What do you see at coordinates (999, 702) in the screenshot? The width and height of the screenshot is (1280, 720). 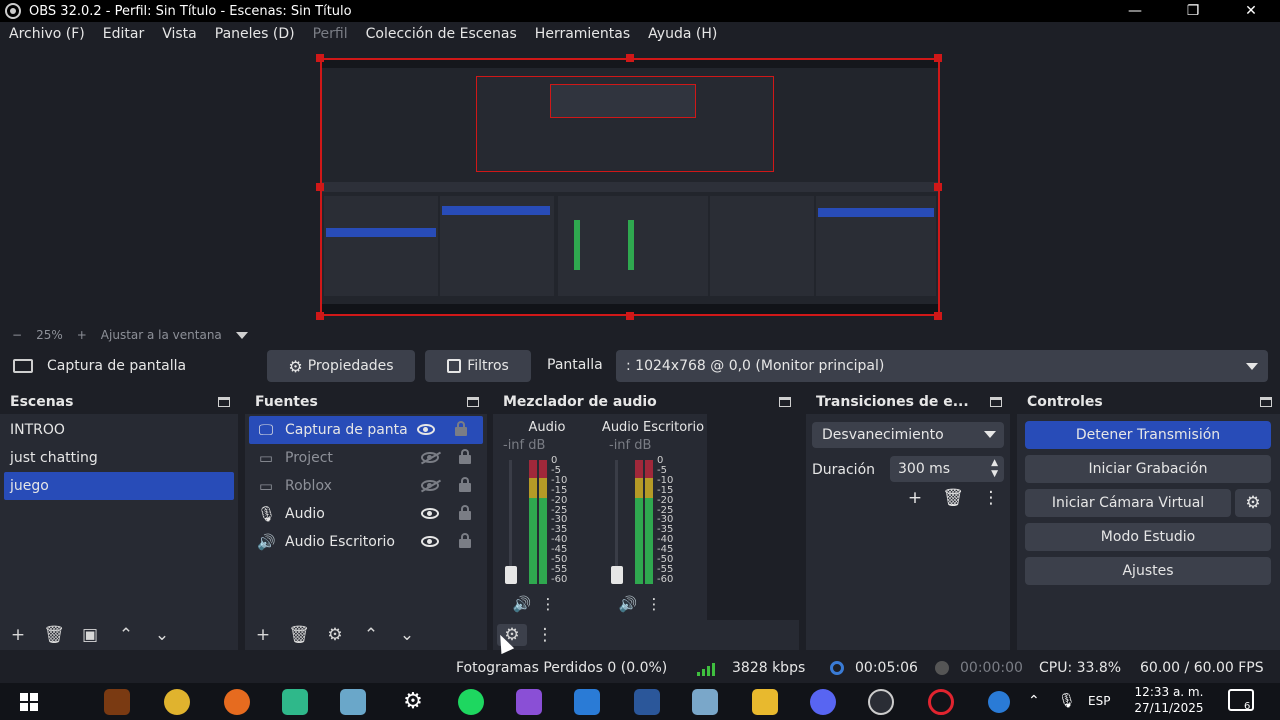 I see `help-icon` at bounding box center [999, 702].